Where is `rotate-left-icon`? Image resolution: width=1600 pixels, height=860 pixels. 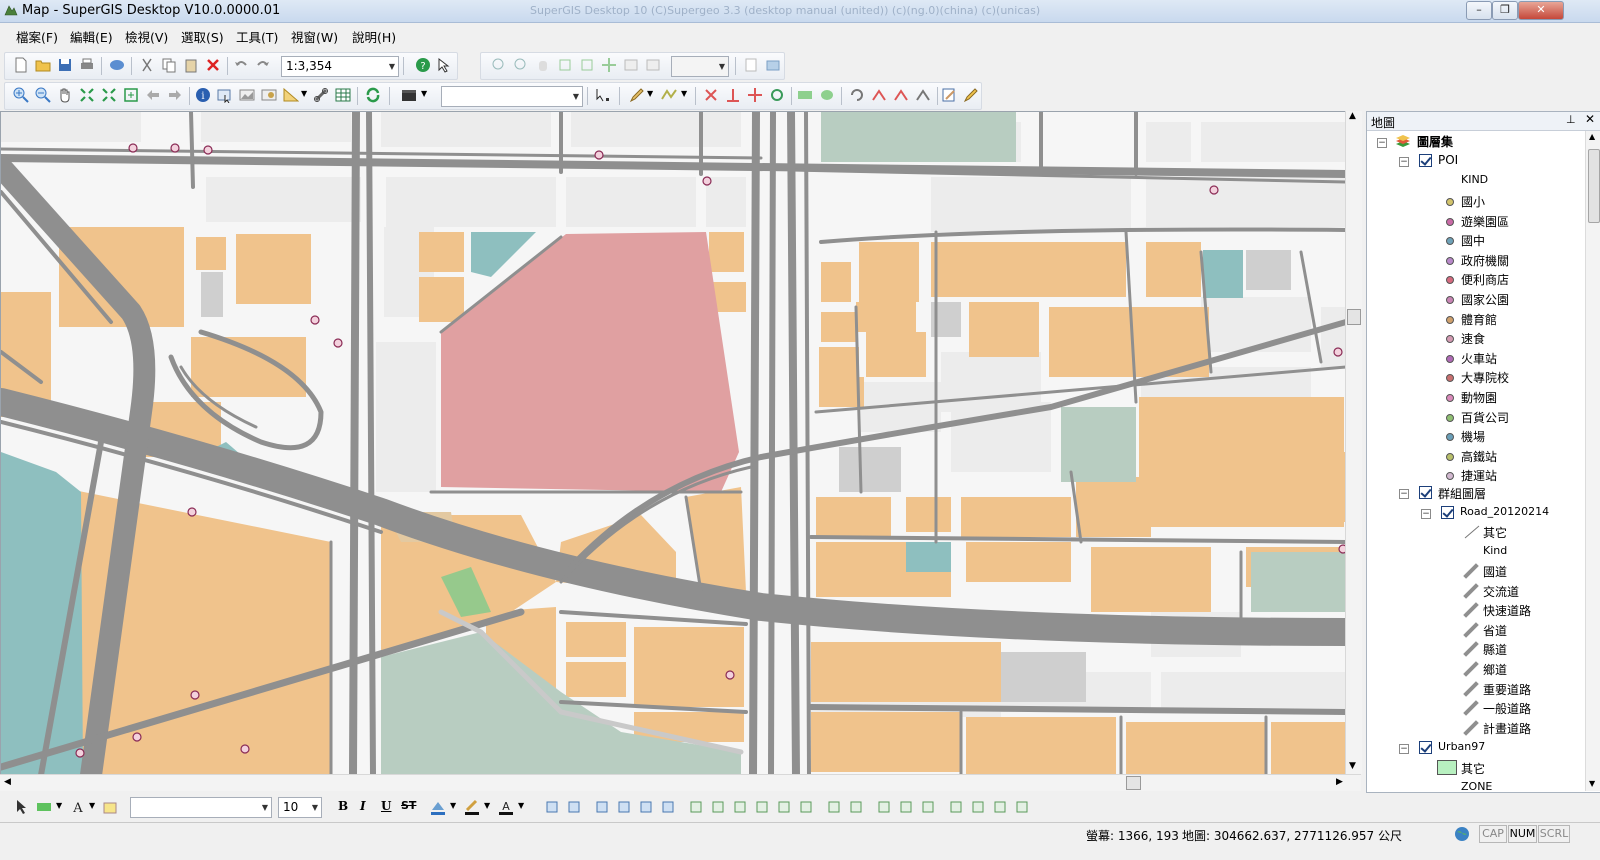
rotate-left-icon is located at coordinates (956, 807).